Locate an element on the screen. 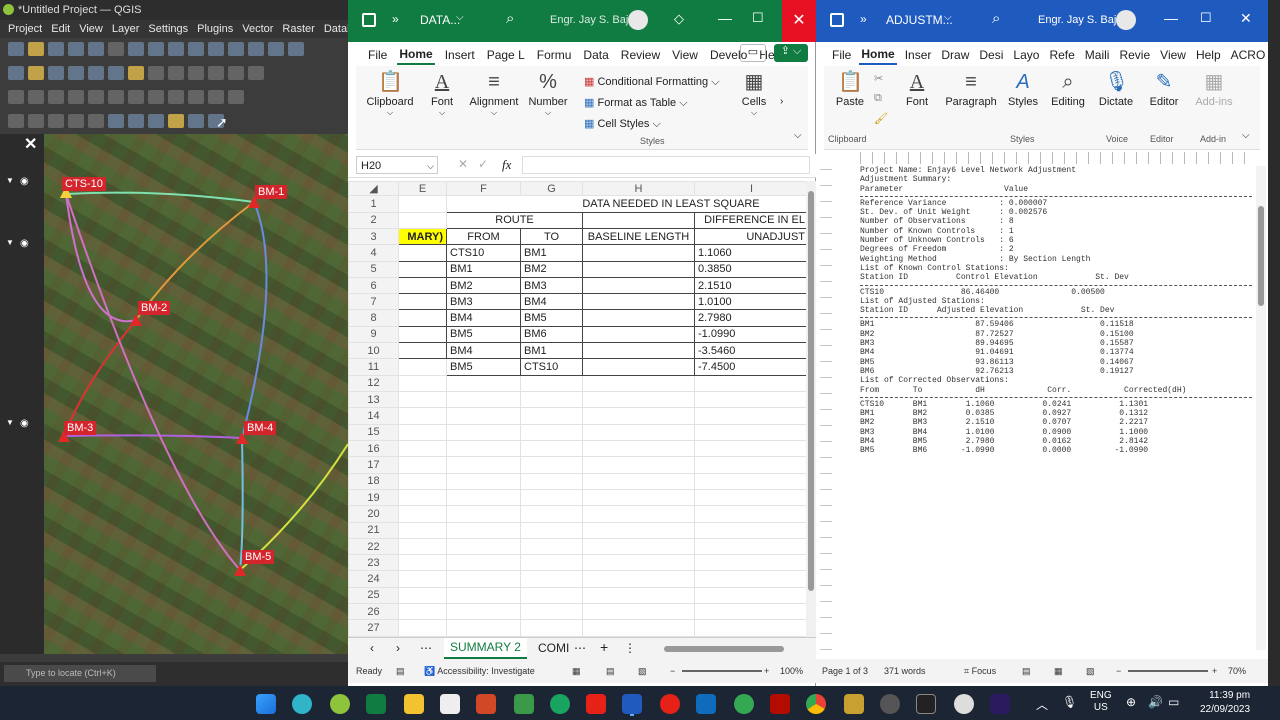 The width and height of the screenshot is (1280, 720). collapse-ribbon-icon: ⌵ is located at coordinates (798, 135).